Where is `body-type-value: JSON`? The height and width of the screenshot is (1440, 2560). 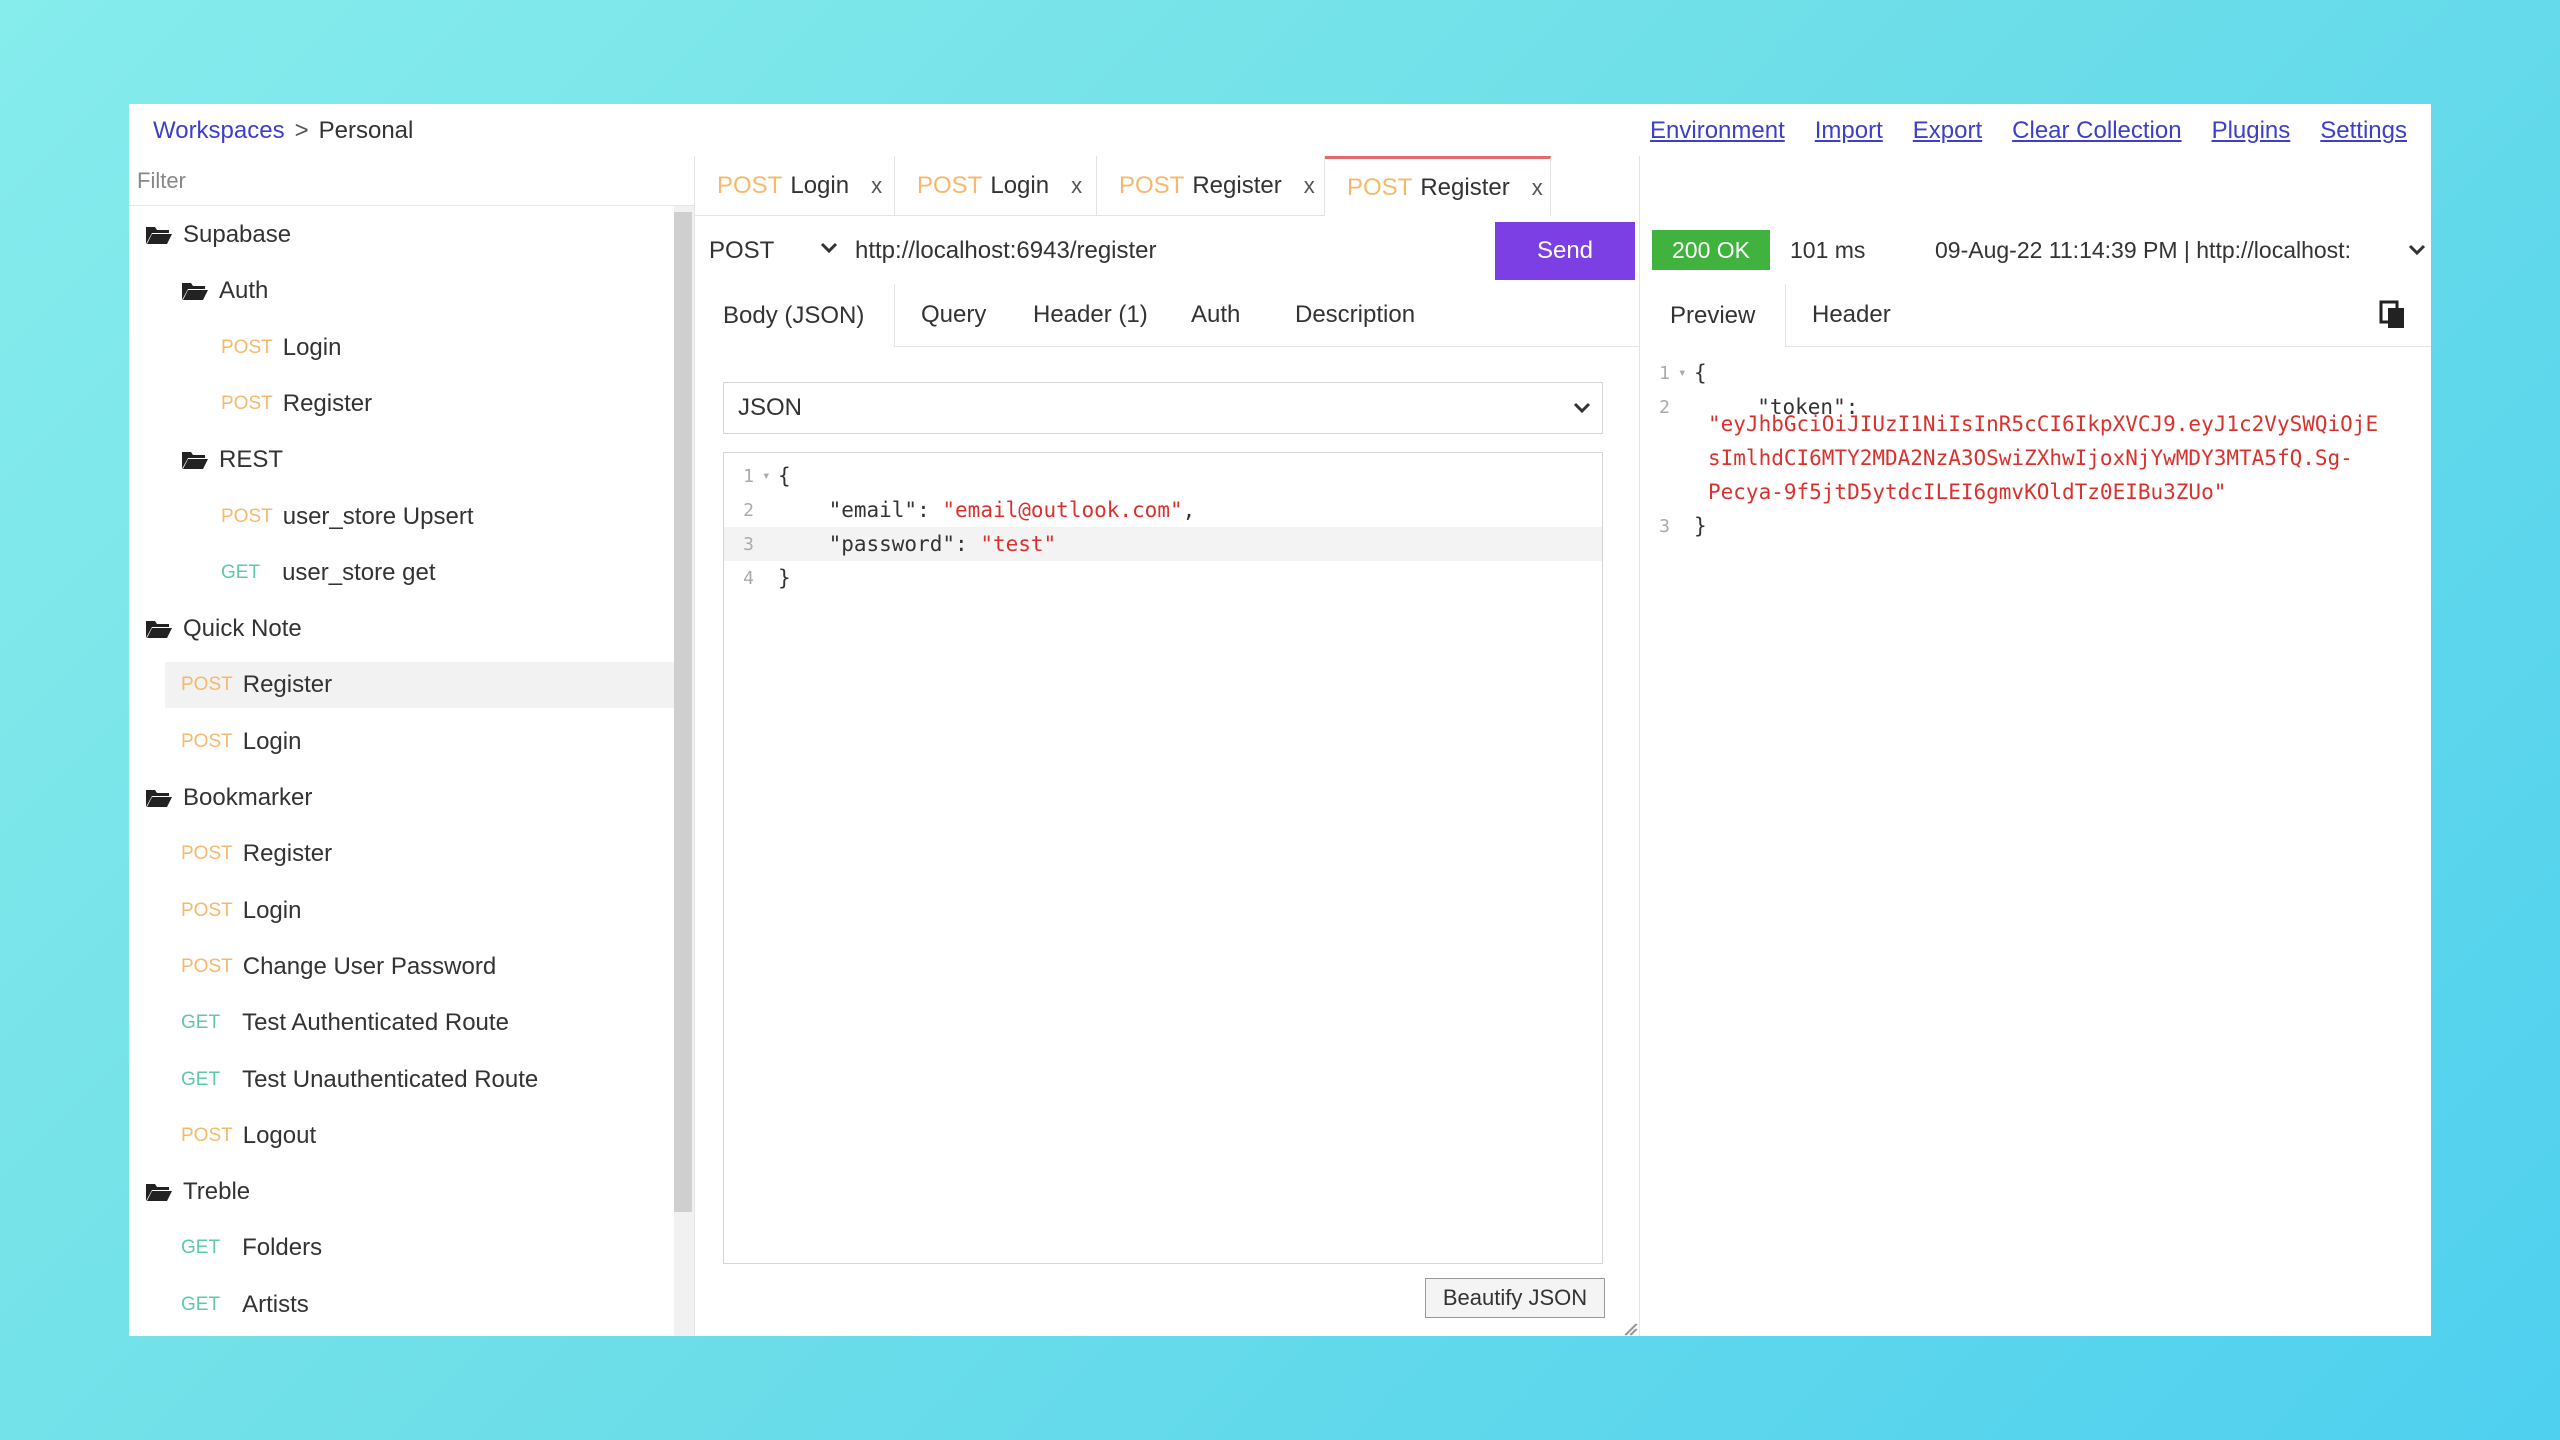
body-type-value: JSON is located at coordinates (770, 407).